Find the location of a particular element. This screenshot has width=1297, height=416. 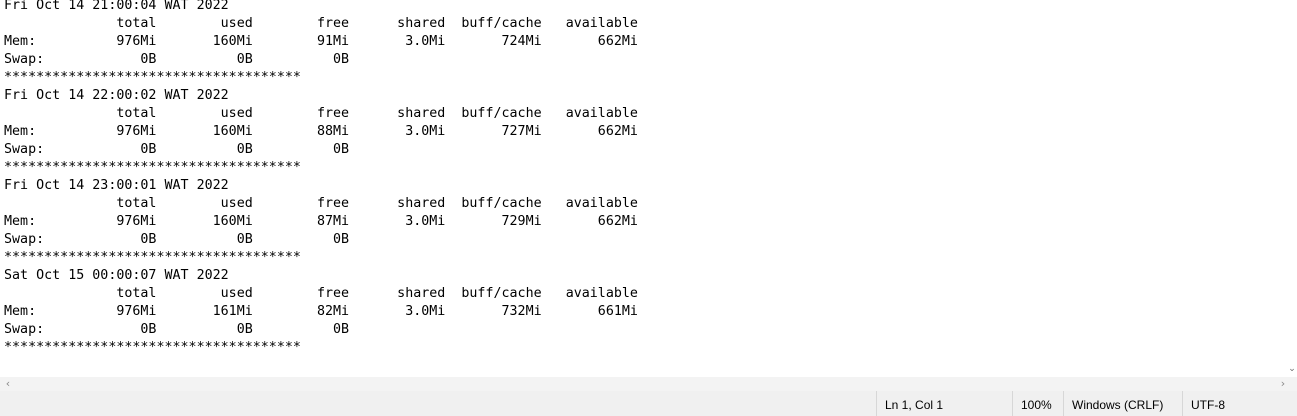

scroll-right-icon: › is located at coordinates (1283, 384).